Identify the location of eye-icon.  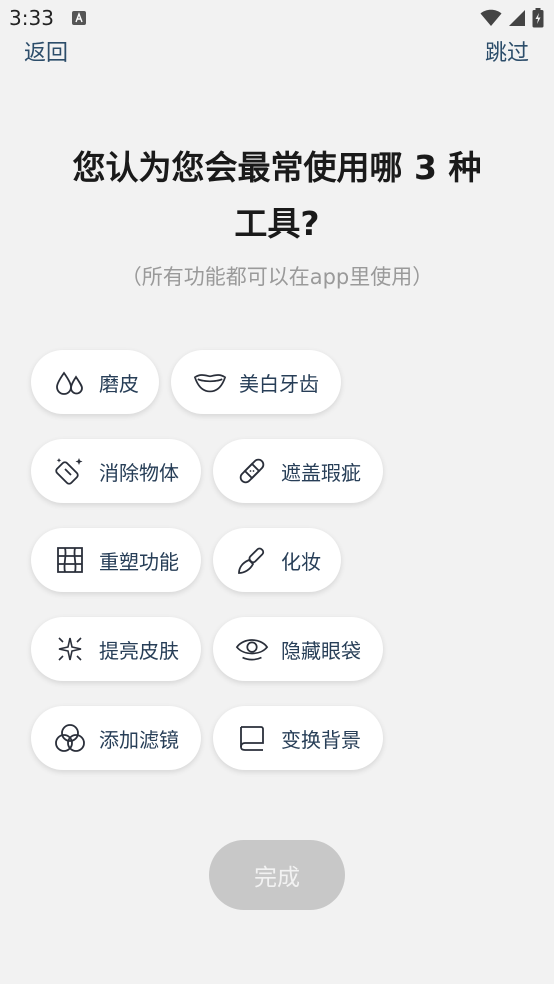
(252, 649).